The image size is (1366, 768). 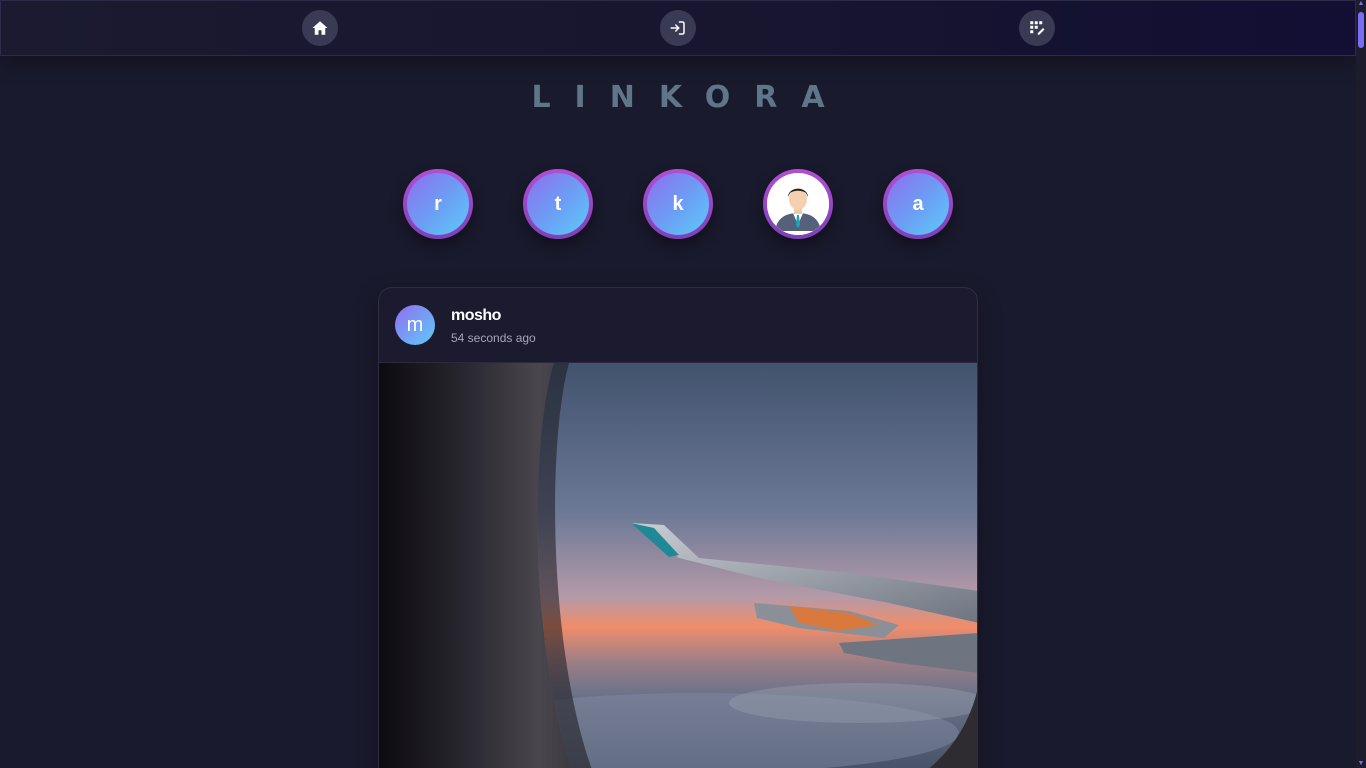 What do you see at coordinates (1361, 764) in the screenshot?
I see `scroll-down-icon: ▼` at bounding box center [1361, 764].